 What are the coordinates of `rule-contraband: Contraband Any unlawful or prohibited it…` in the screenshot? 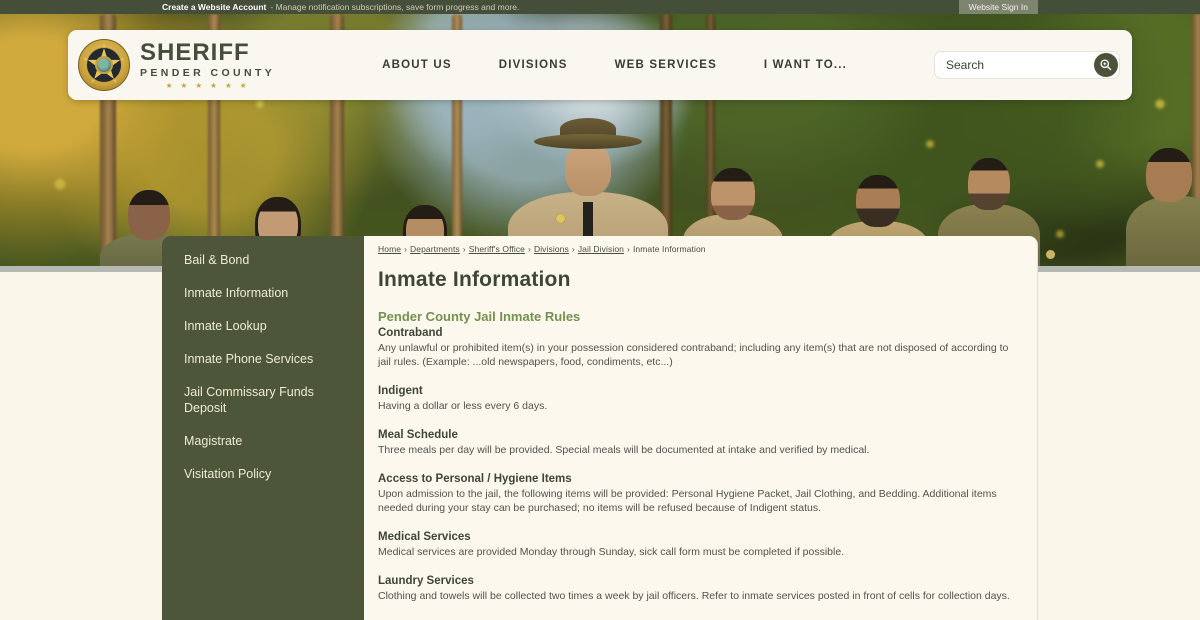 It's located at (700, 348).